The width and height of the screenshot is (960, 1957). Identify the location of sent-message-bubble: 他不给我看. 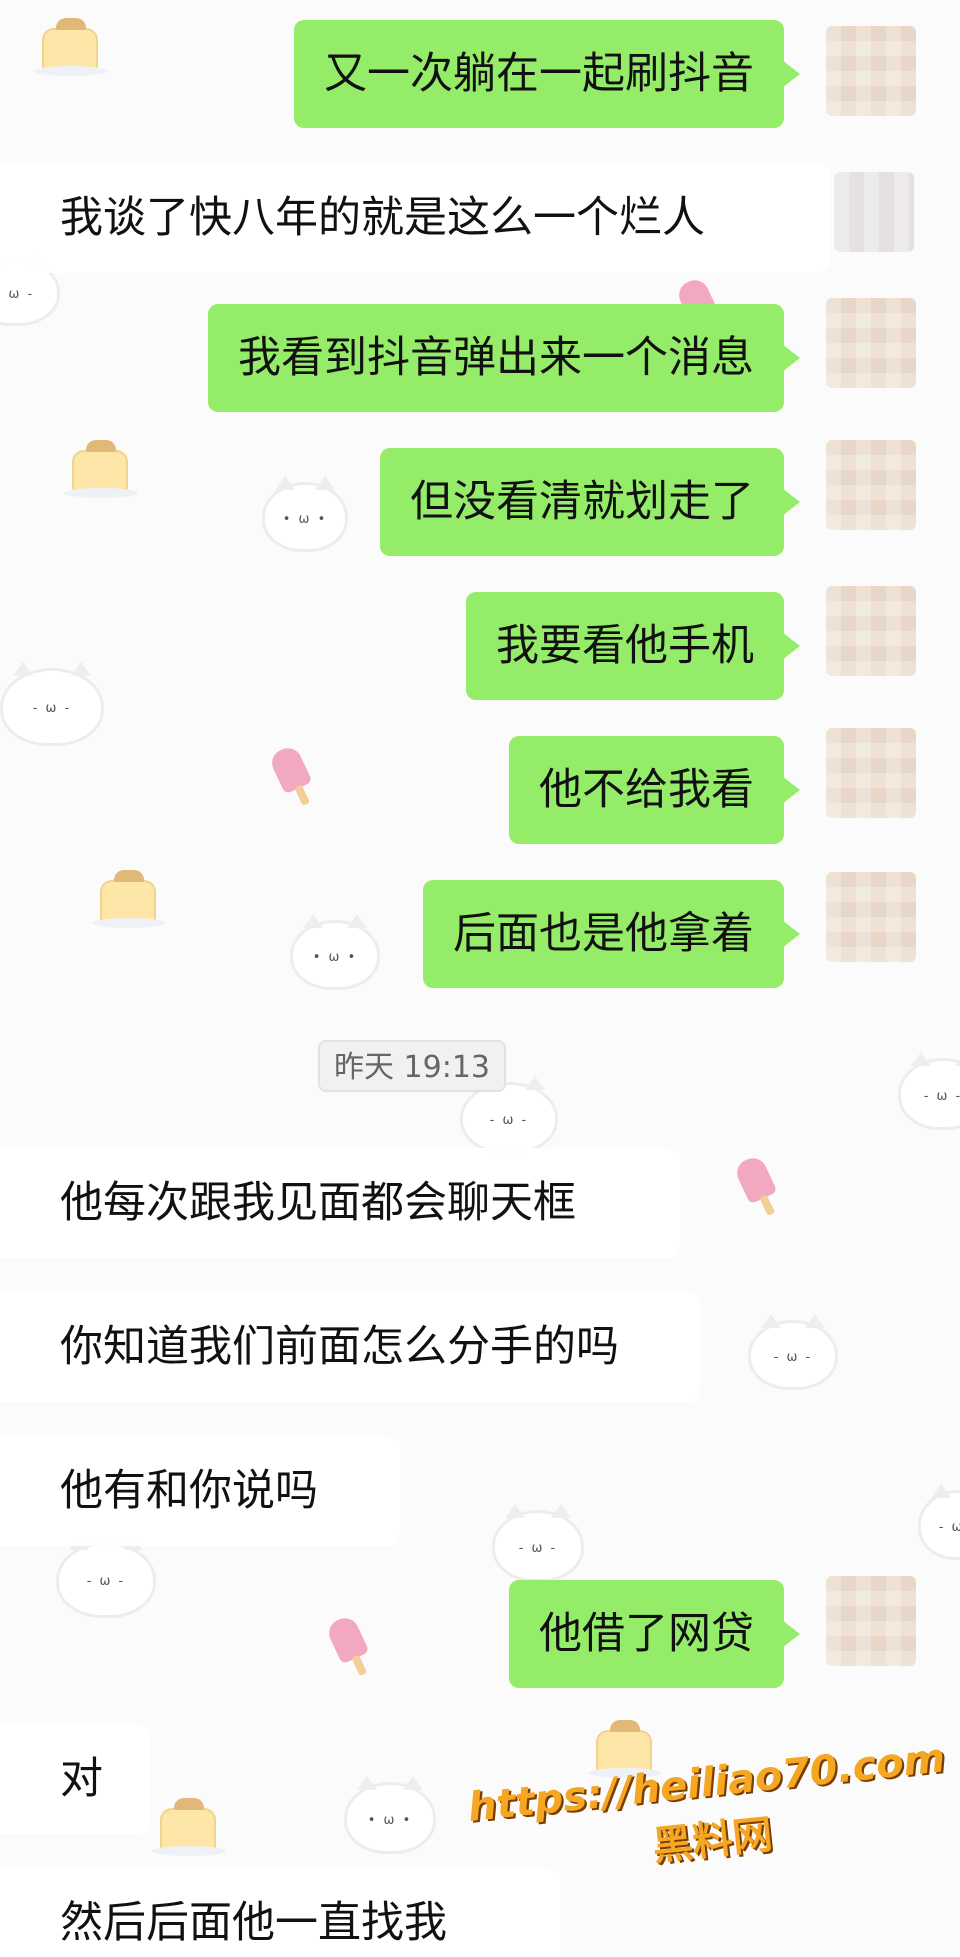
(654, 790).